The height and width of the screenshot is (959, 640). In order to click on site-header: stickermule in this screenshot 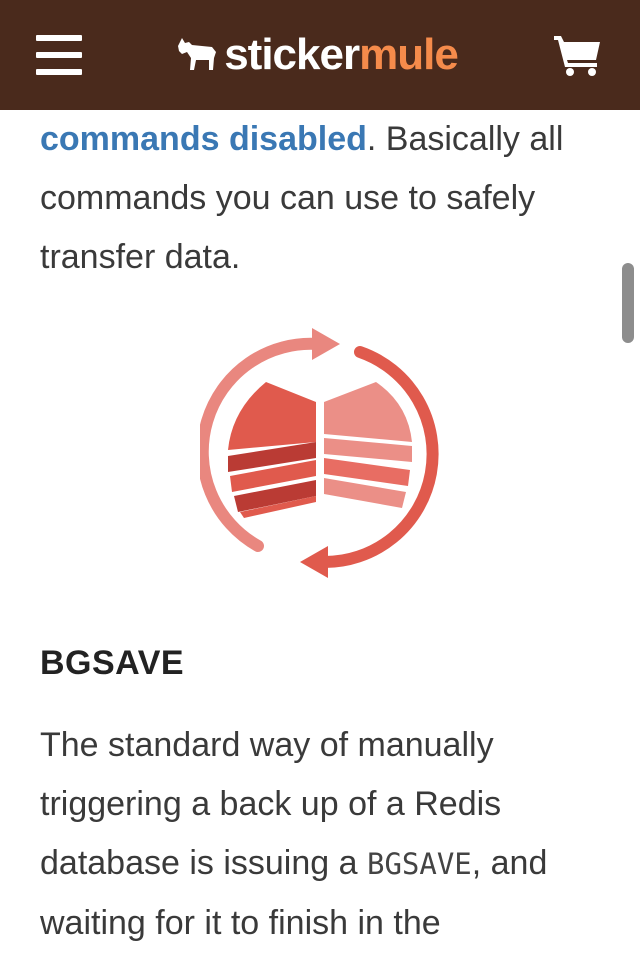, I will do `click(320, 55)`.